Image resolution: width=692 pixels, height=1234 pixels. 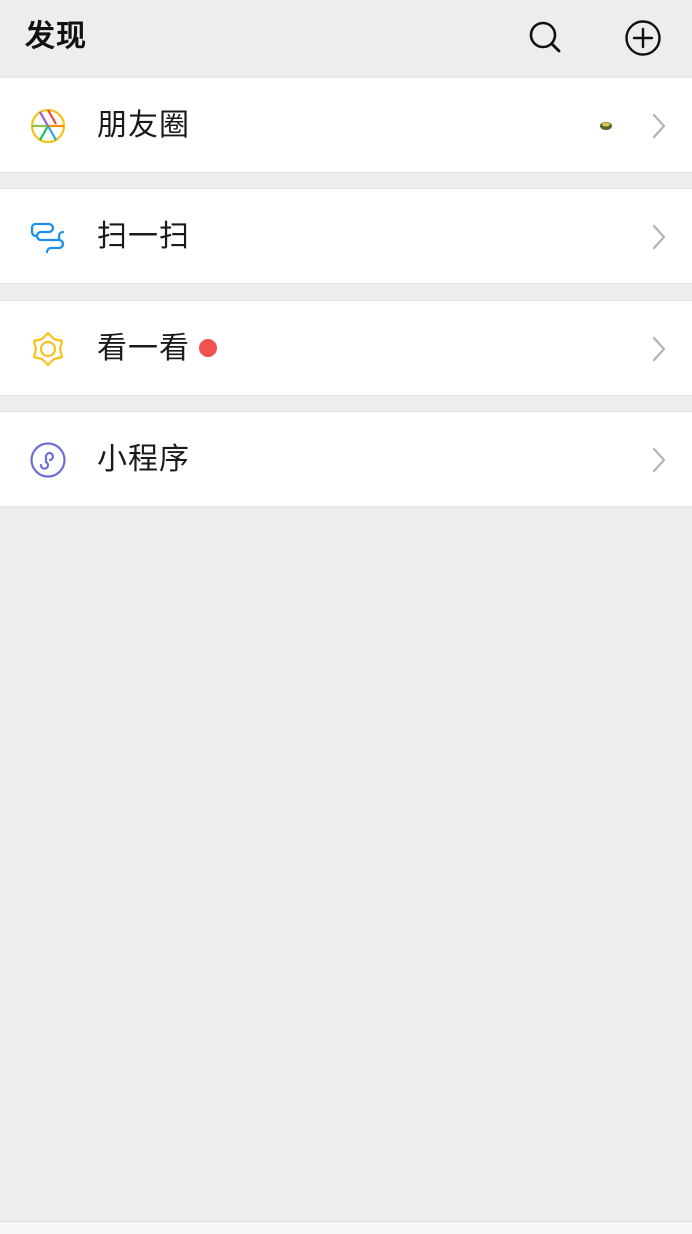 I want to click on page-title: 发现, so click(x=56, y=36).